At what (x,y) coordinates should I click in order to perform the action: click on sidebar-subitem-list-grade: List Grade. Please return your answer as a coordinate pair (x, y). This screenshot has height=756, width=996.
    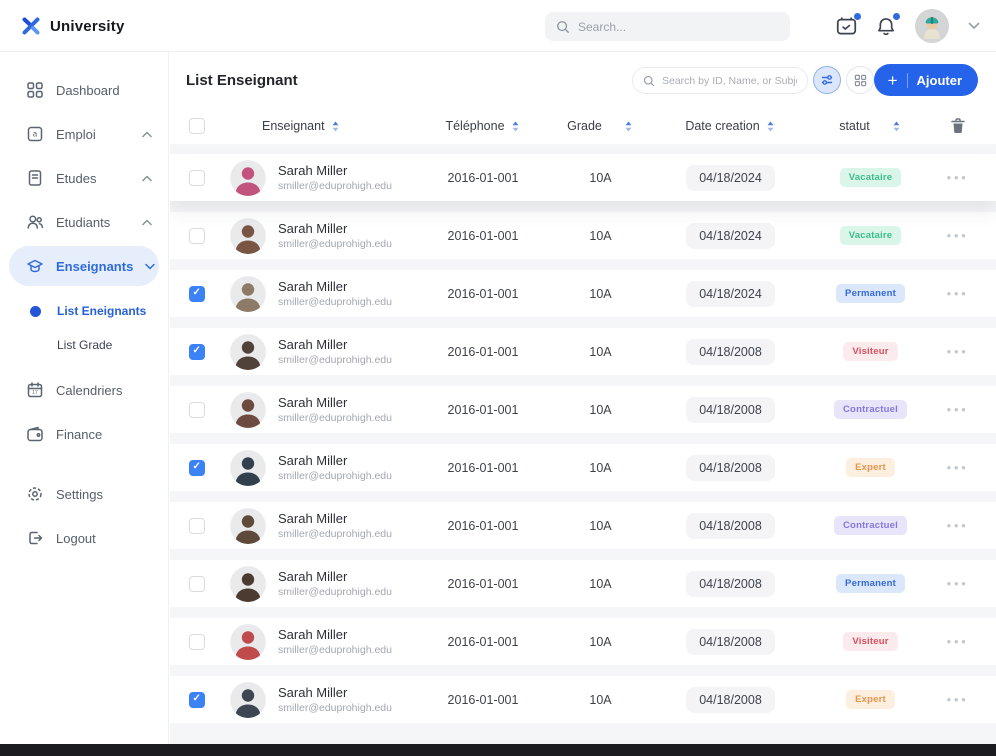
    Looking at the image, I should click on (84, 345).